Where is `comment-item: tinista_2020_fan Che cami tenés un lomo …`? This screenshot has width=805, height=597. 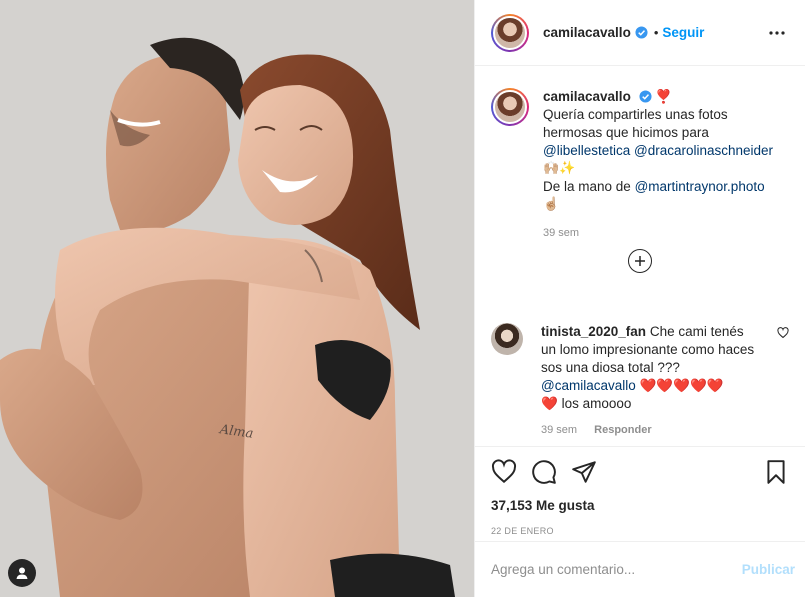 comment-item: tinista_2020_fan Che cami tenés un lomo … is located at coordinates (640, 381).